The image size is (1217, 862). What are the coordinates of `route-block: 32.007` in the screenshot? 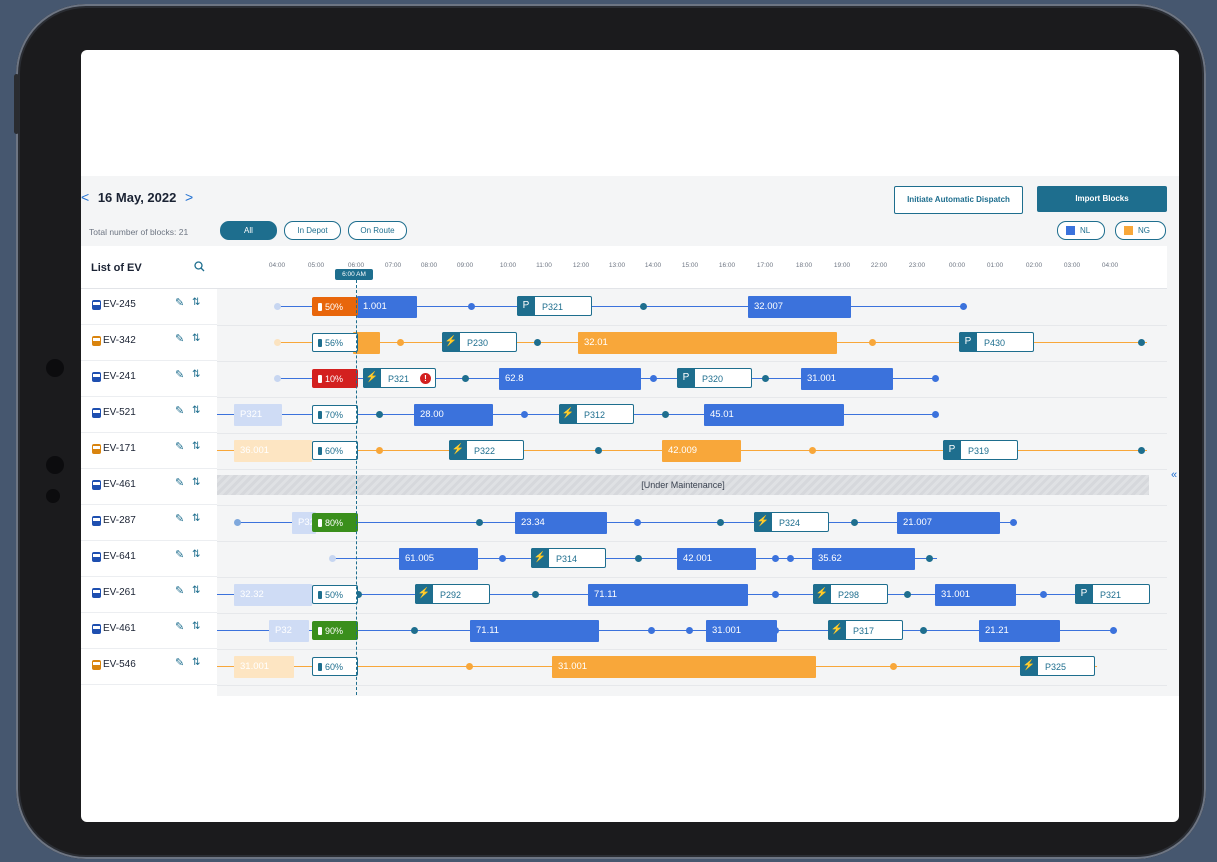 It's located at (799, 307).